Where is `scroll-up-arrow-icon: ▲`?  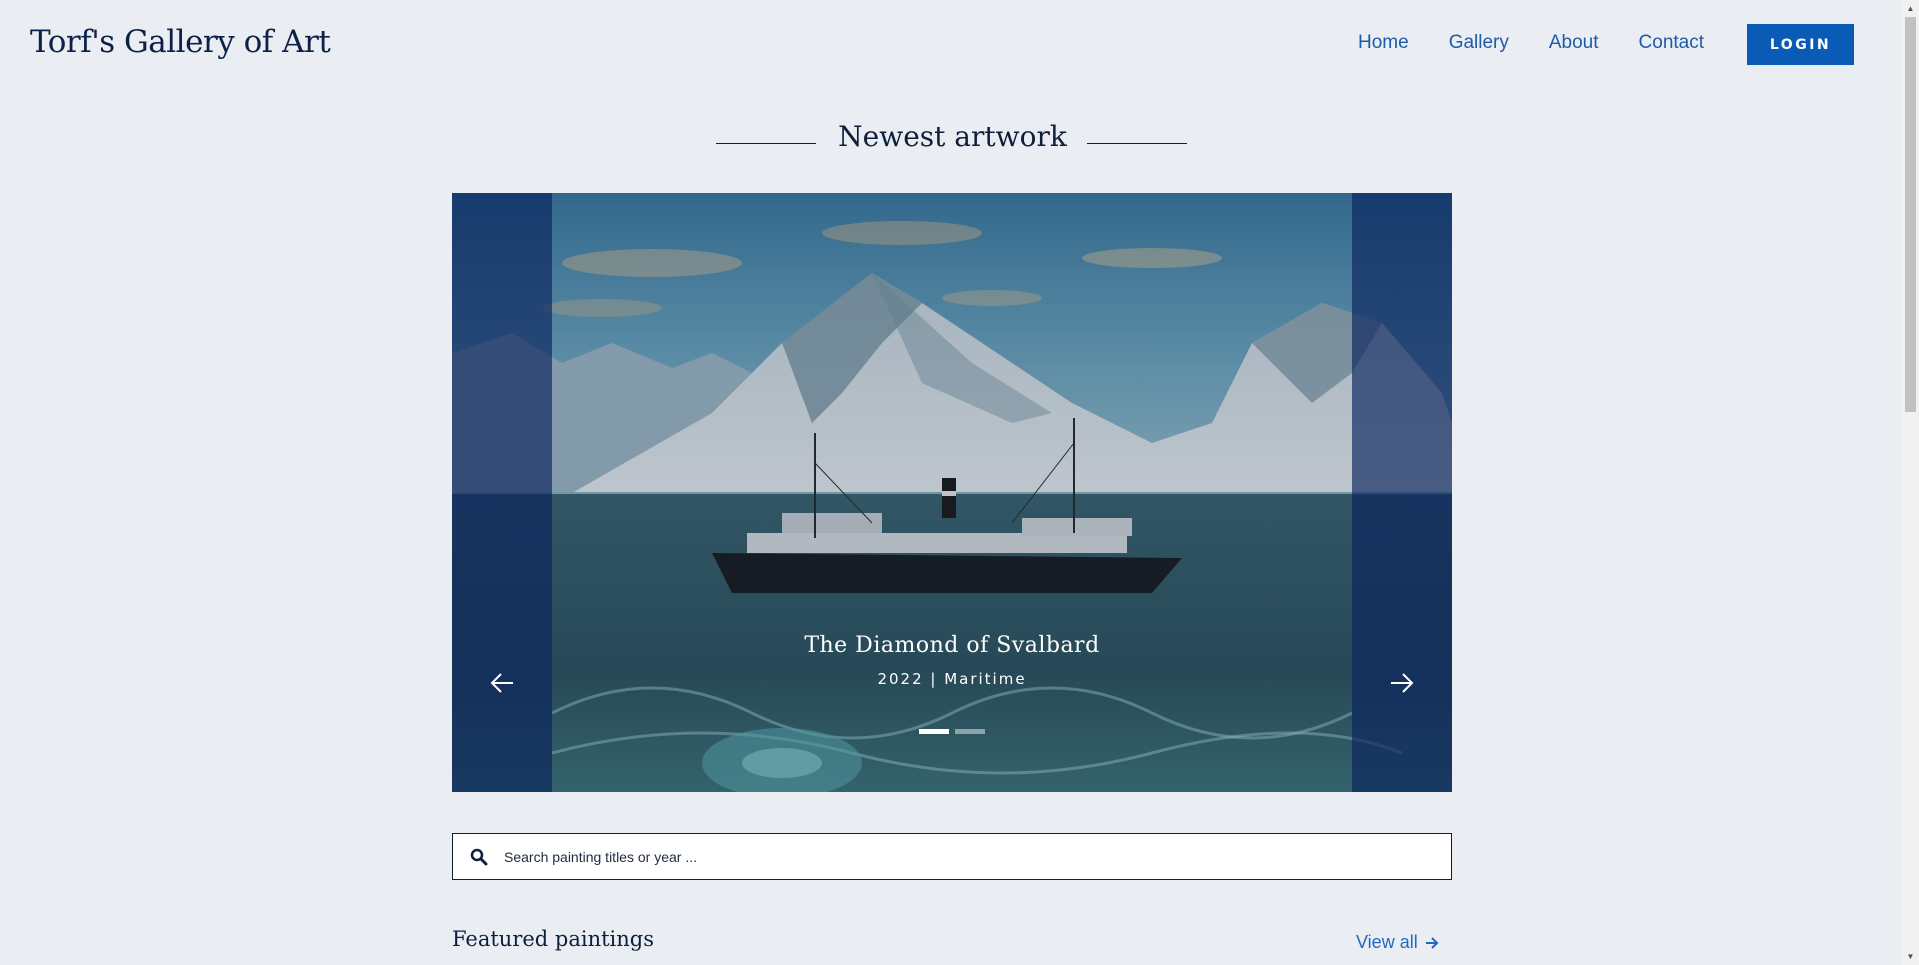 scroll-up-arrow-icon: ▲ is located at coordinates (1910, 8).